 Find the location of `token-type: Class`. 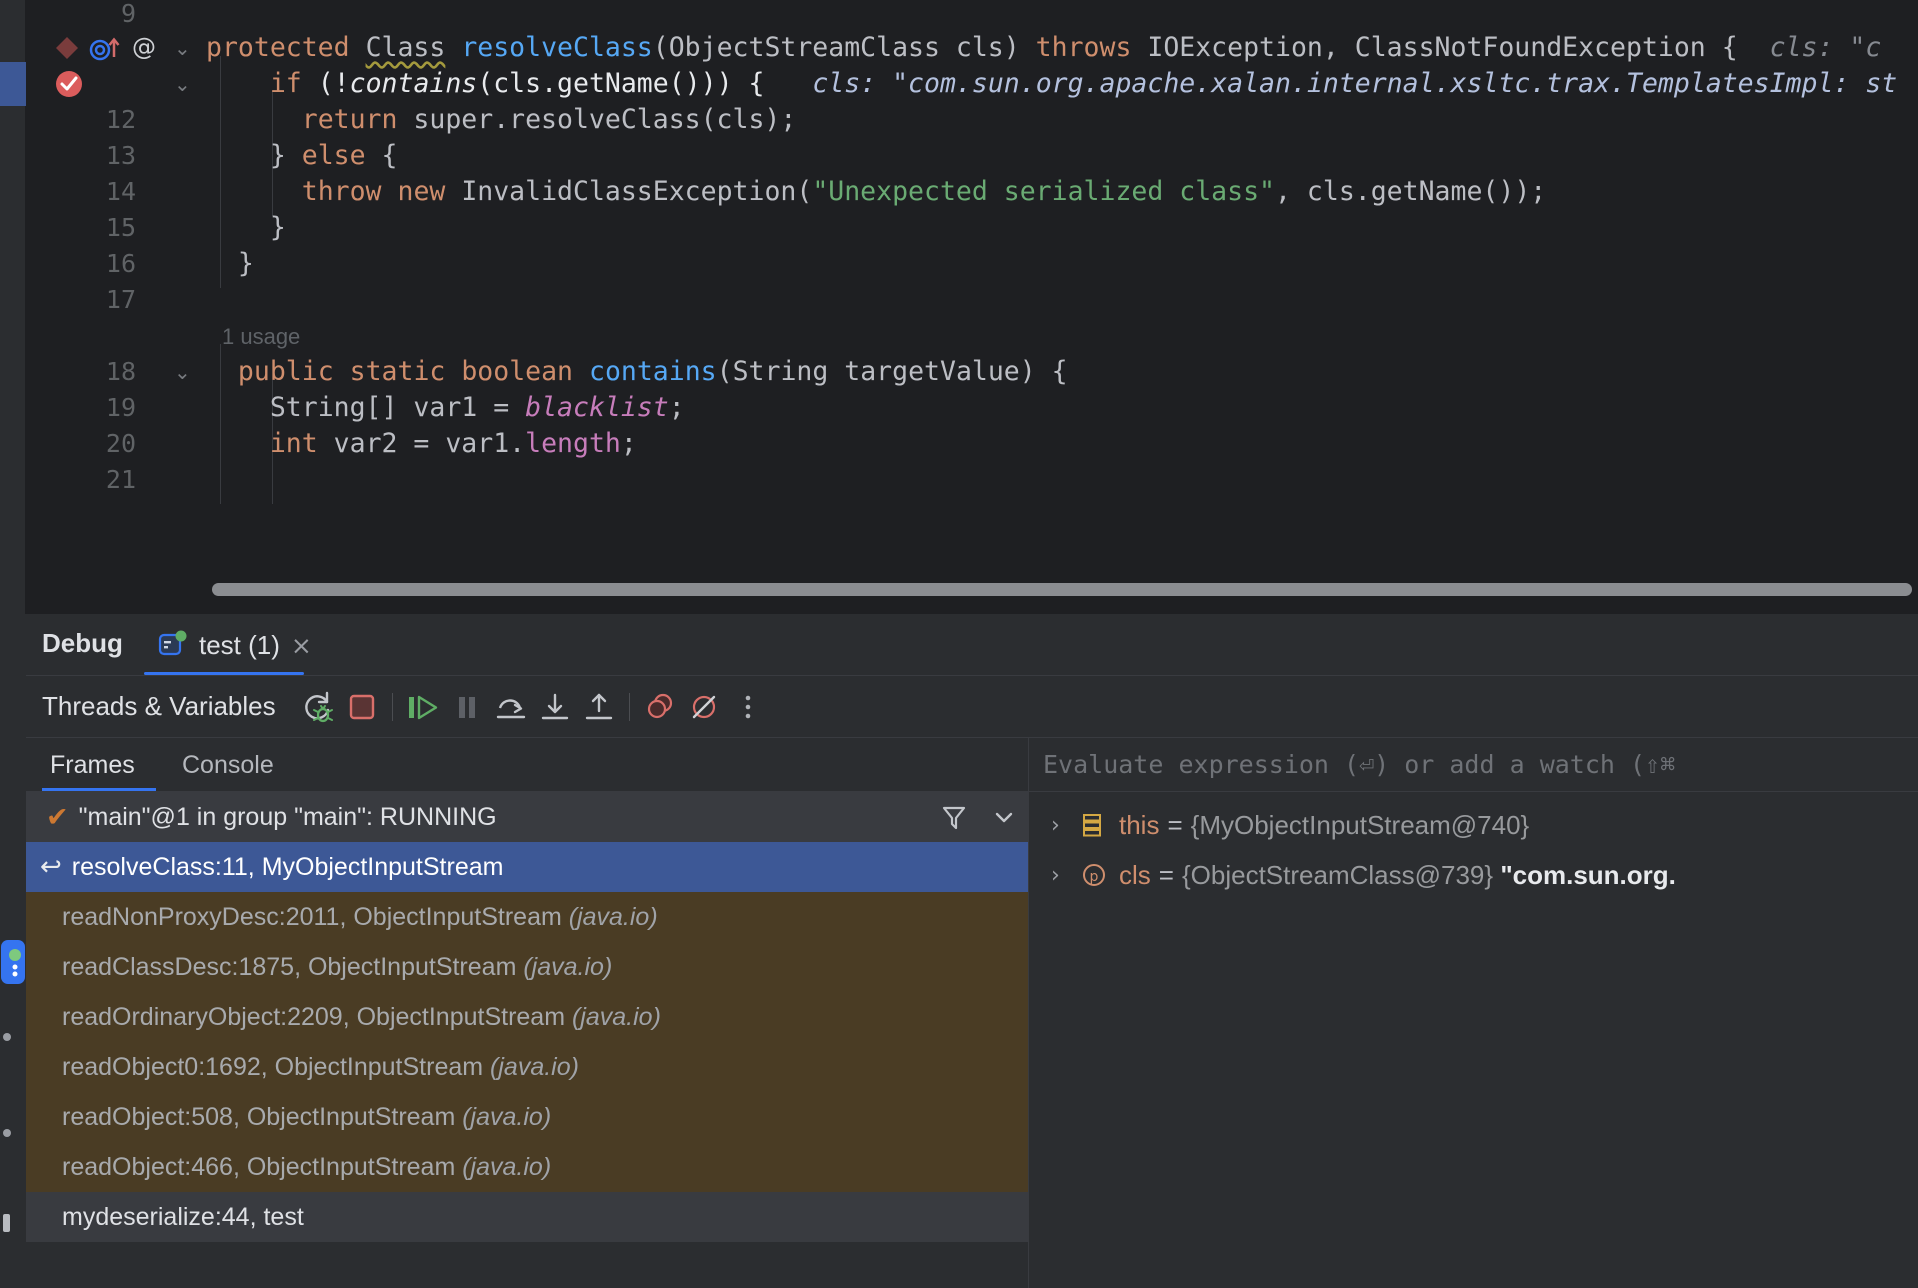

token-type: Class is located at coordinates (405, 47).